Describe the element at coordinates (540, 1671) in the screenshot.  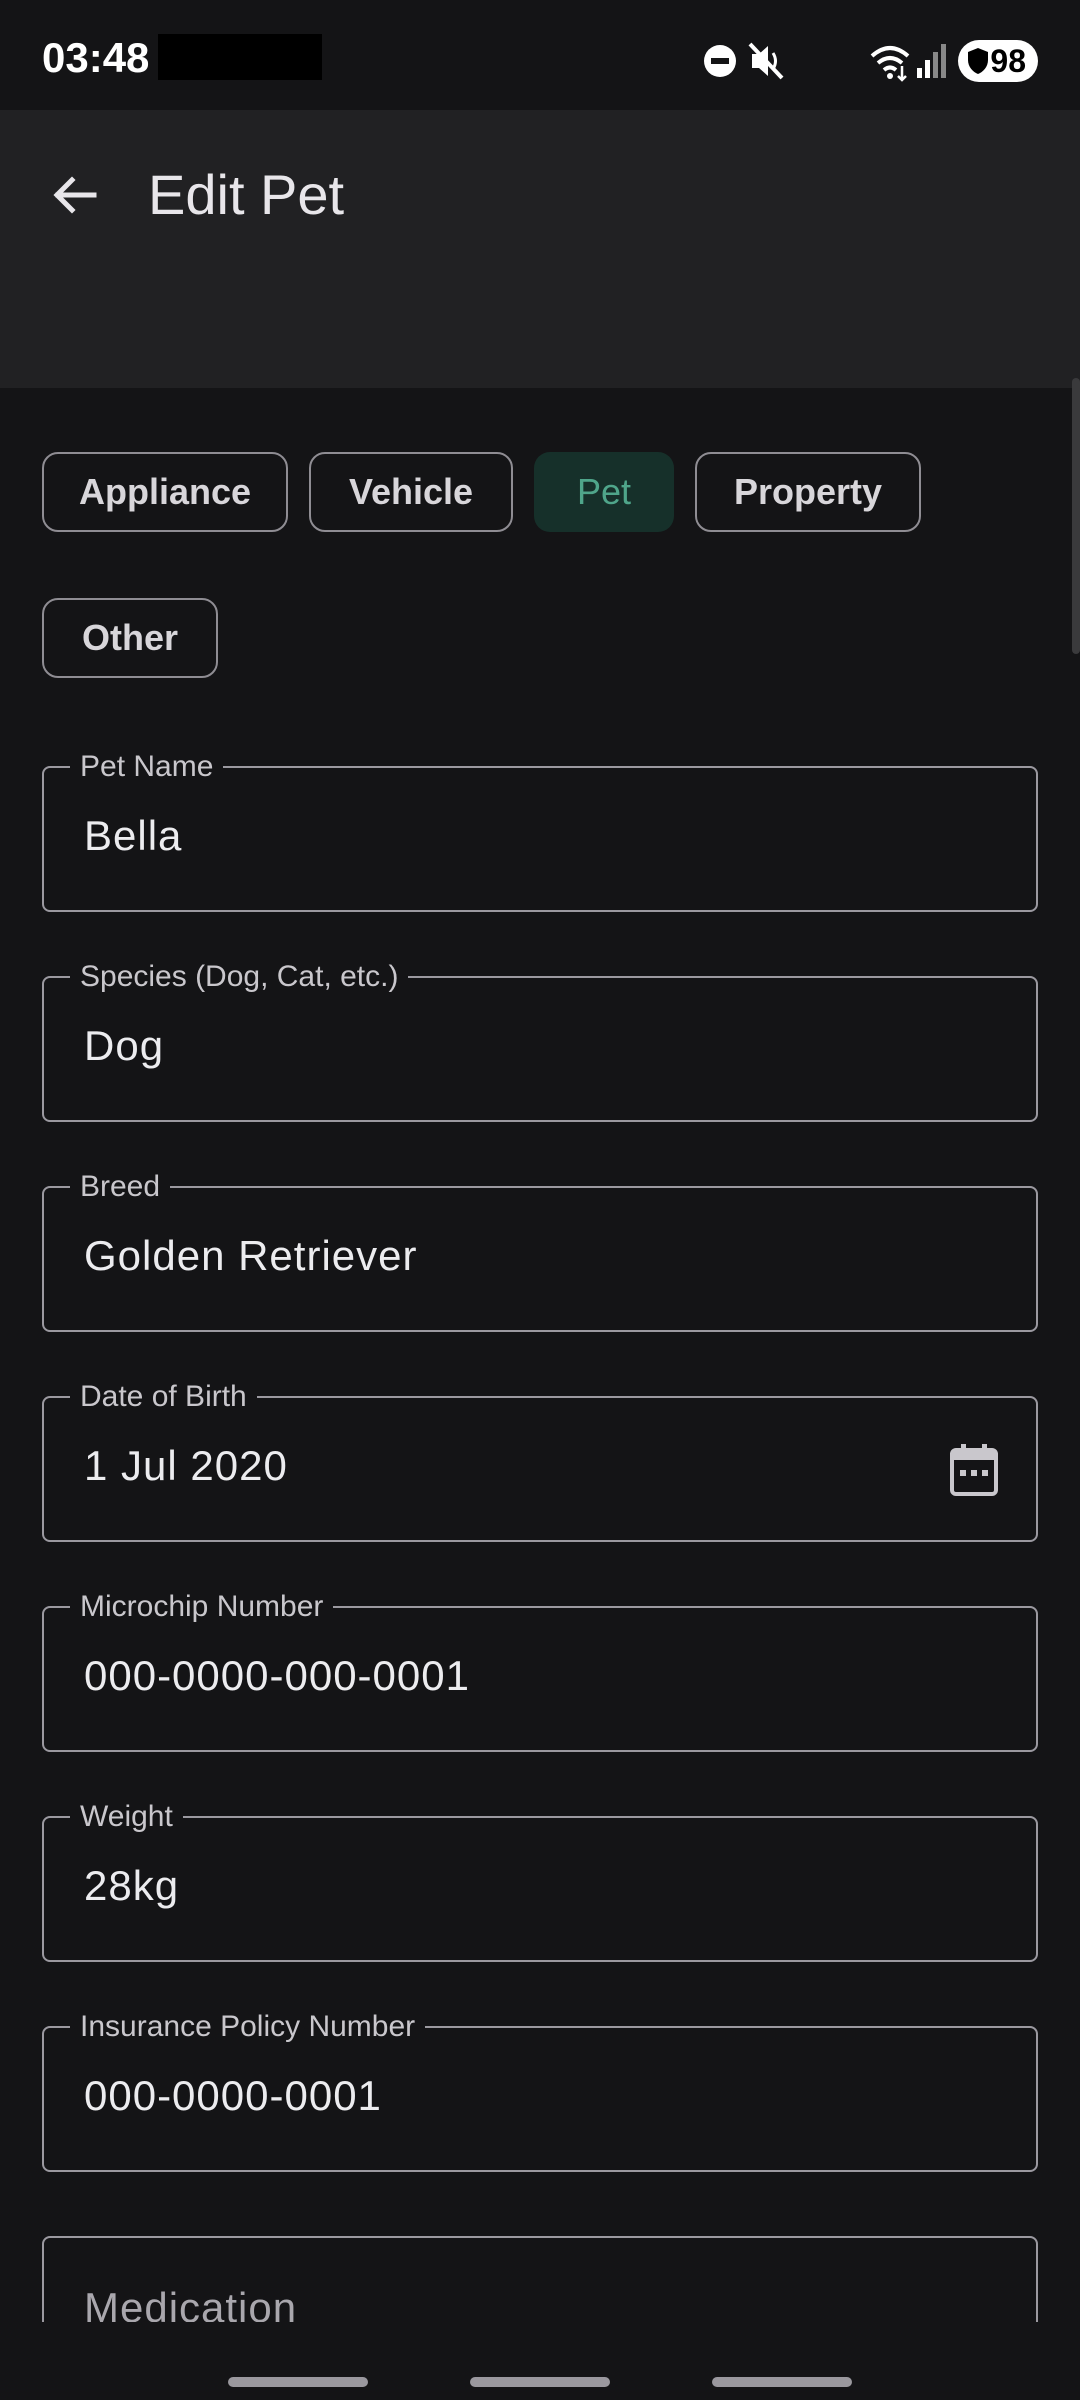
I see `microchip-number-field: Microchip Number 000-0000-000-0001` at that location.